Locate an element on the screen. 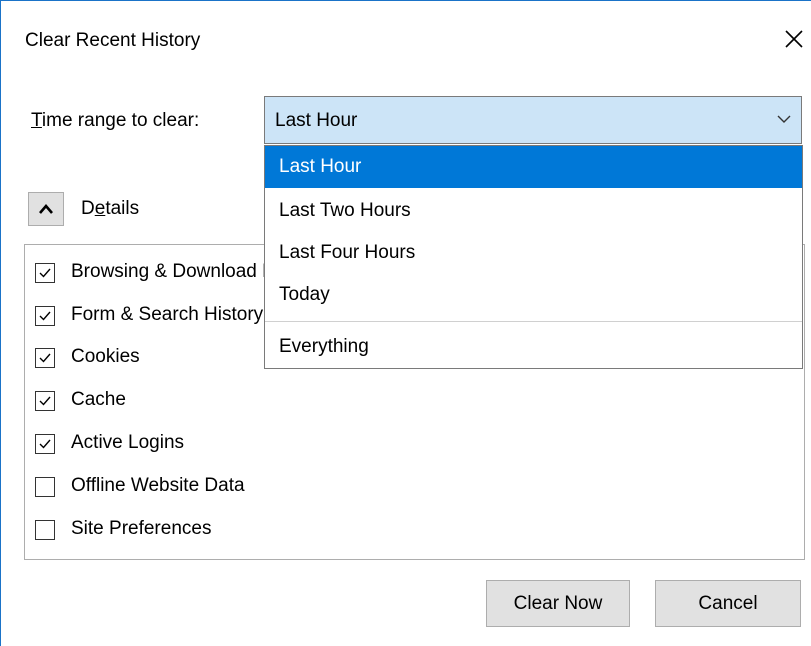  details-toggle-button is located at coordinates (46, 209).